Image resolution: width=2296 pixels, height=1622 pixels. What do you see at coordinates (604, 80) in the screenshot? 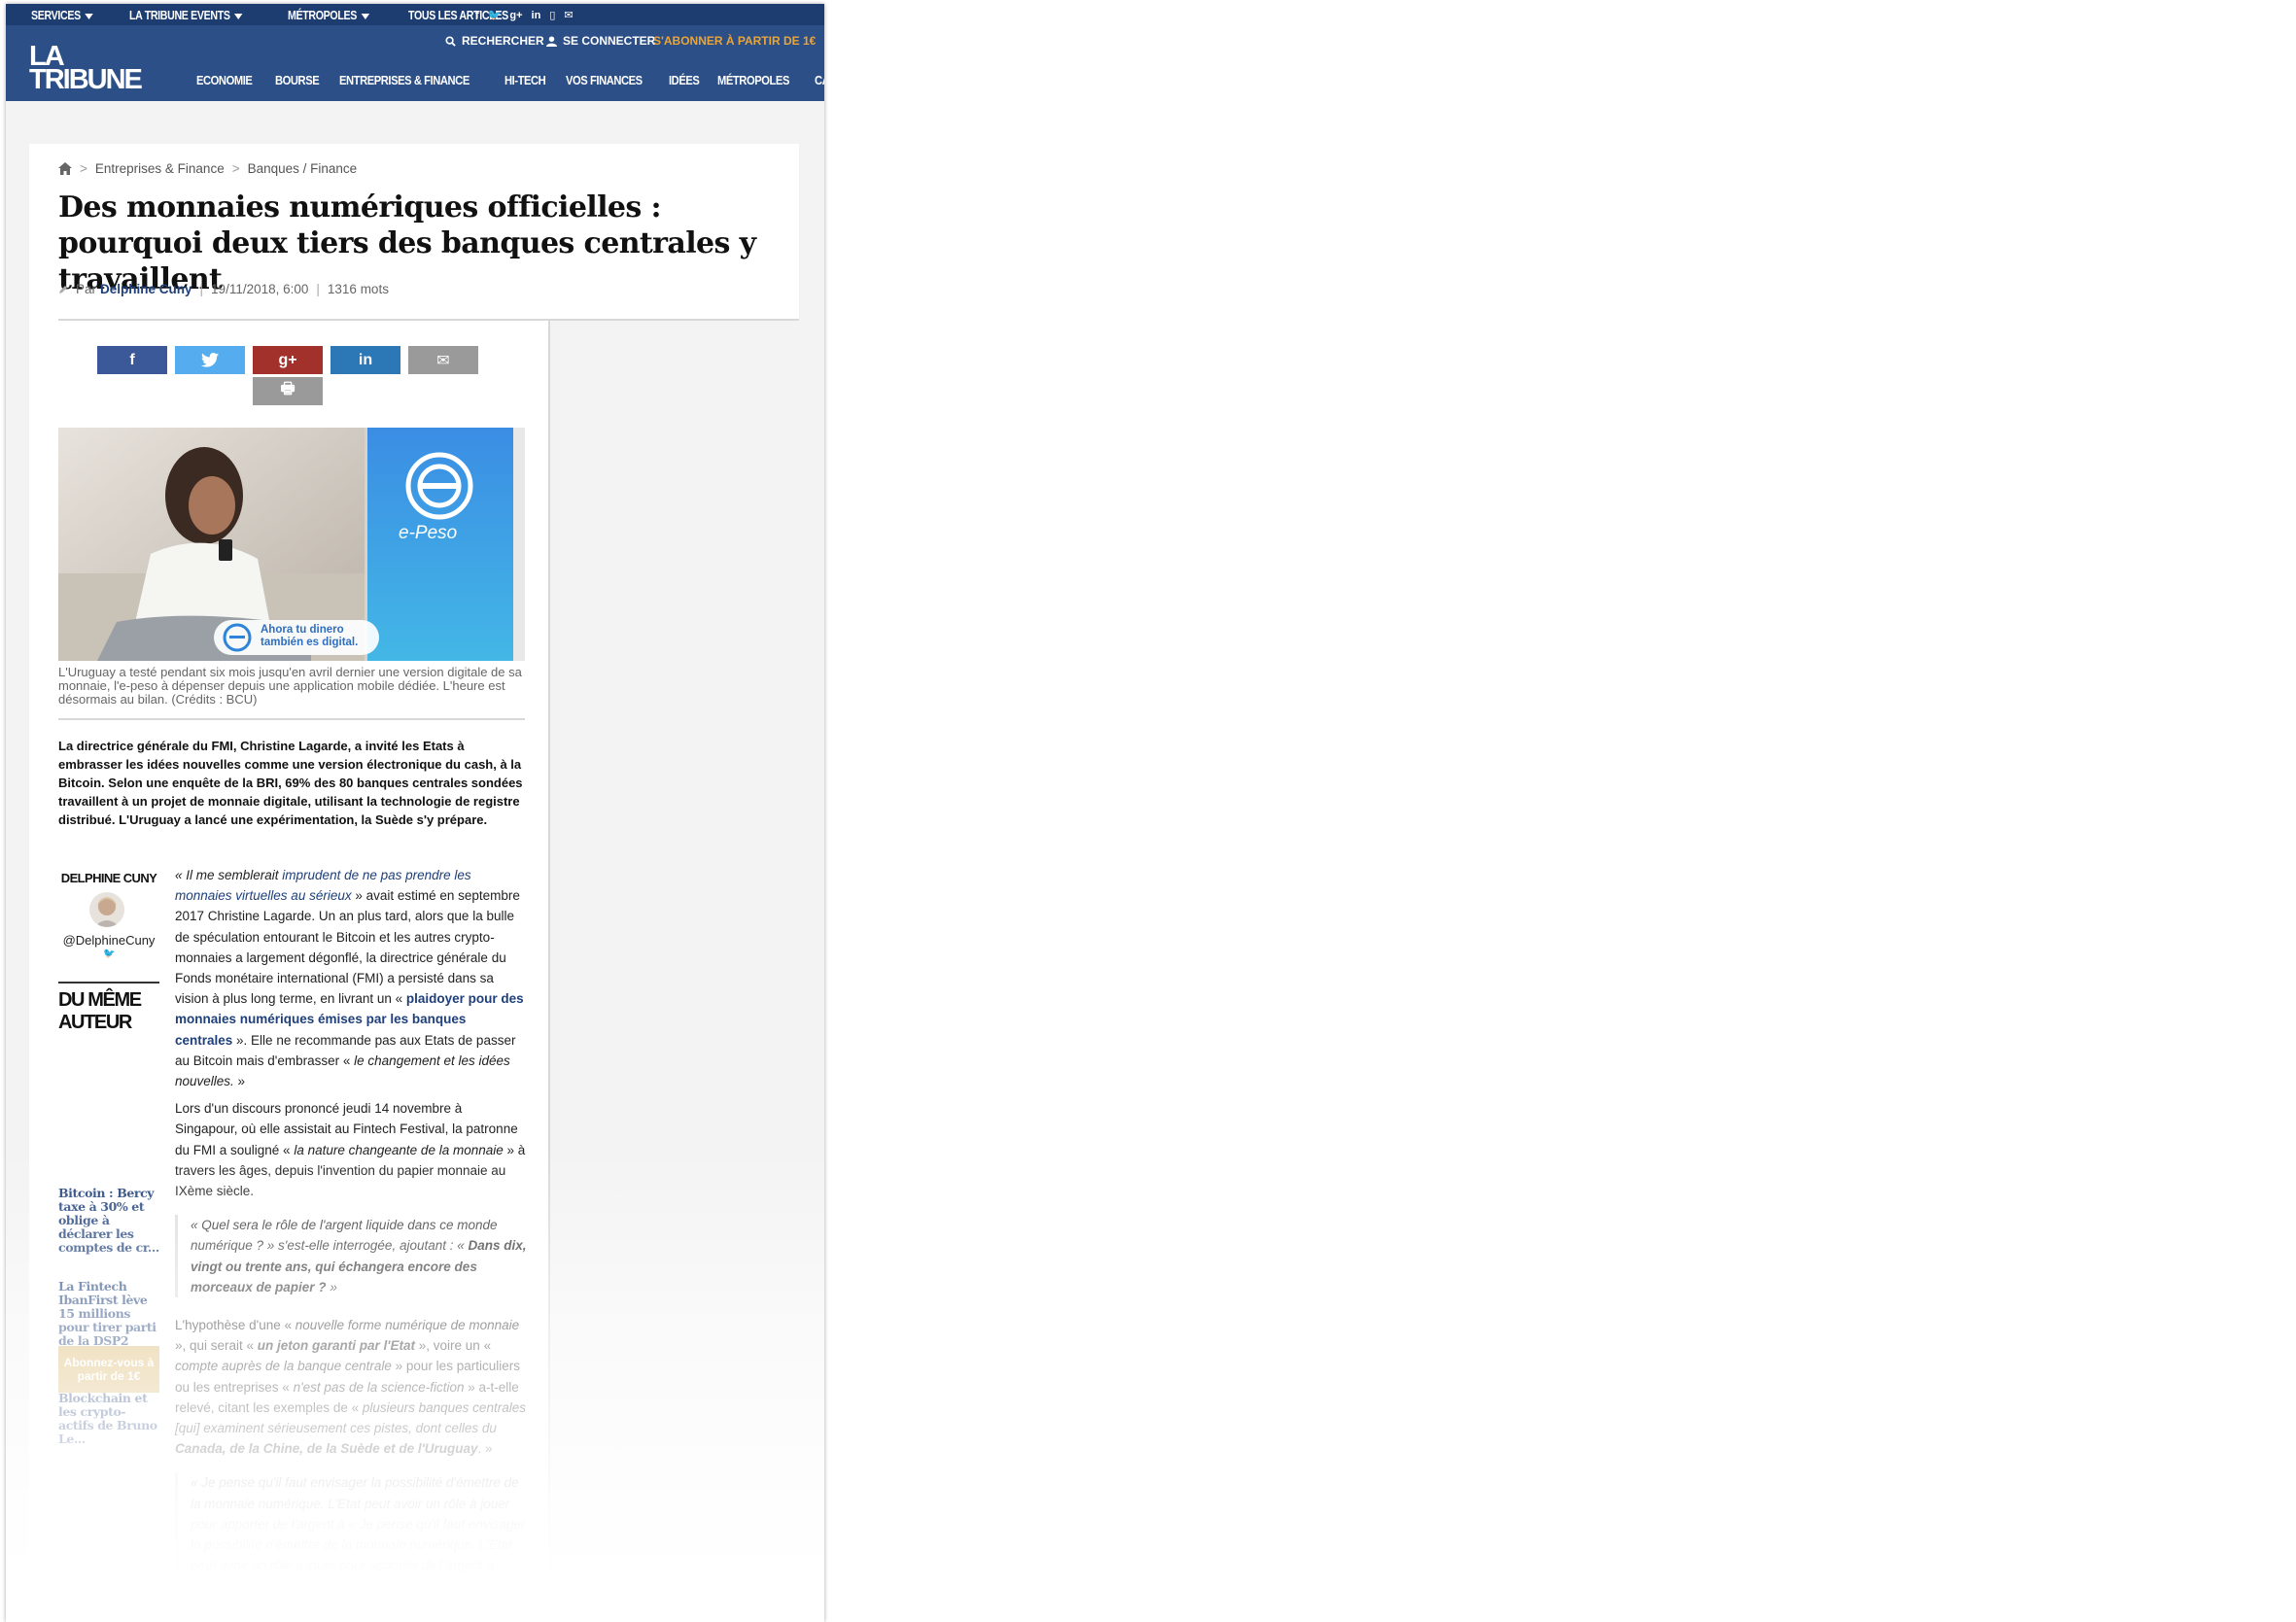
I see `nav-vos-finances: VOS FINANCES` at bounding box center [604, 80].